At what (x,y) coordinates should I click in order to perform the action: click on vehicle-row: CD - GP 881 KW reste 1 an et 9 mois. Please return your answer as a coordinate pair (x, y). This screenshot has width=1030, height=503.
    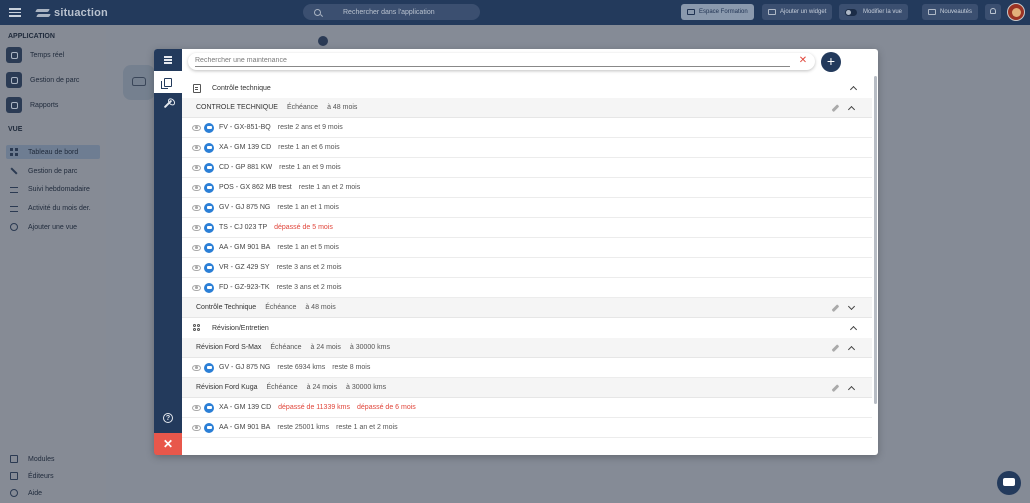
    Looking at the image, I should click on (527, 168).